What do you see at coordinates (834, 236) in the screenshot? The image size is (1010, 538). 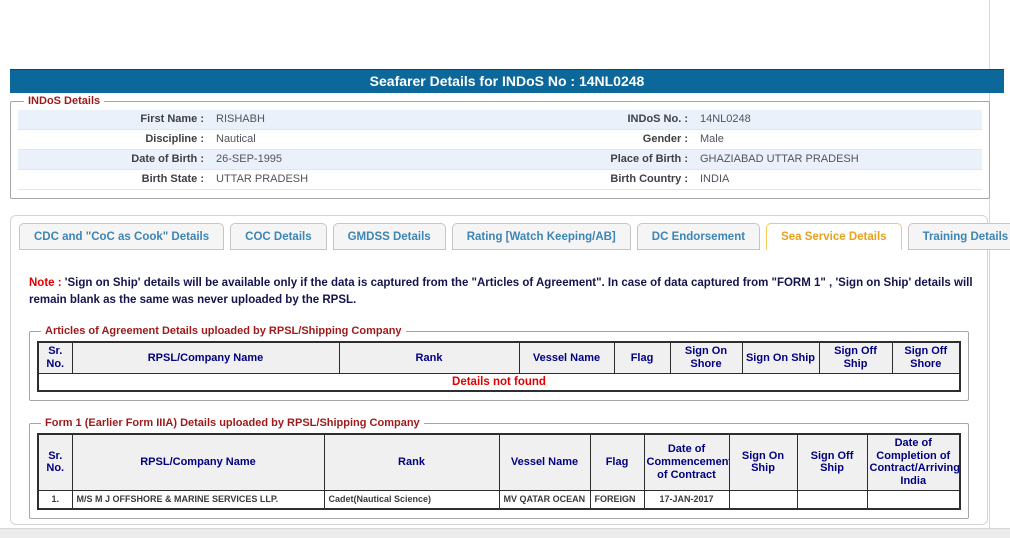 I see `tab-sea-service-details: Sea Service Details` at bounding box center [834, 236].